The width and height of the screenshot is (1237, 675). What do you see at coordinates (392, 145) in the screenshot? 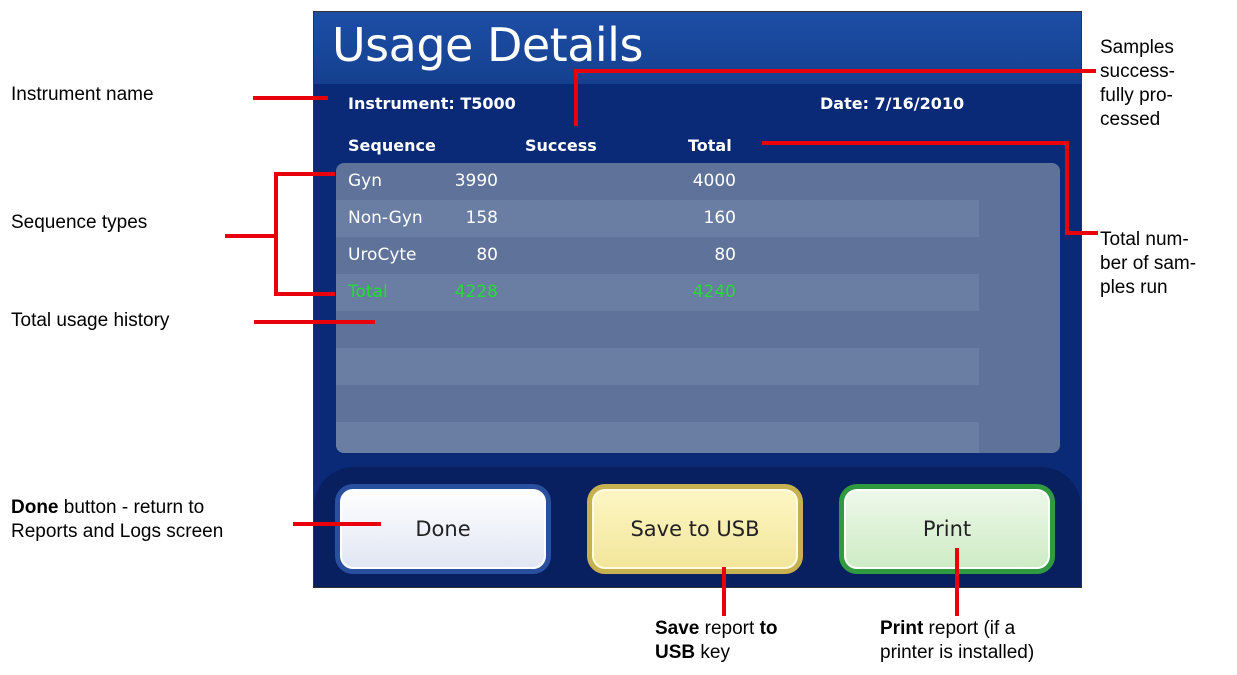
I see `column-header-sequence: Sequence` at bounding box center [392, 145].